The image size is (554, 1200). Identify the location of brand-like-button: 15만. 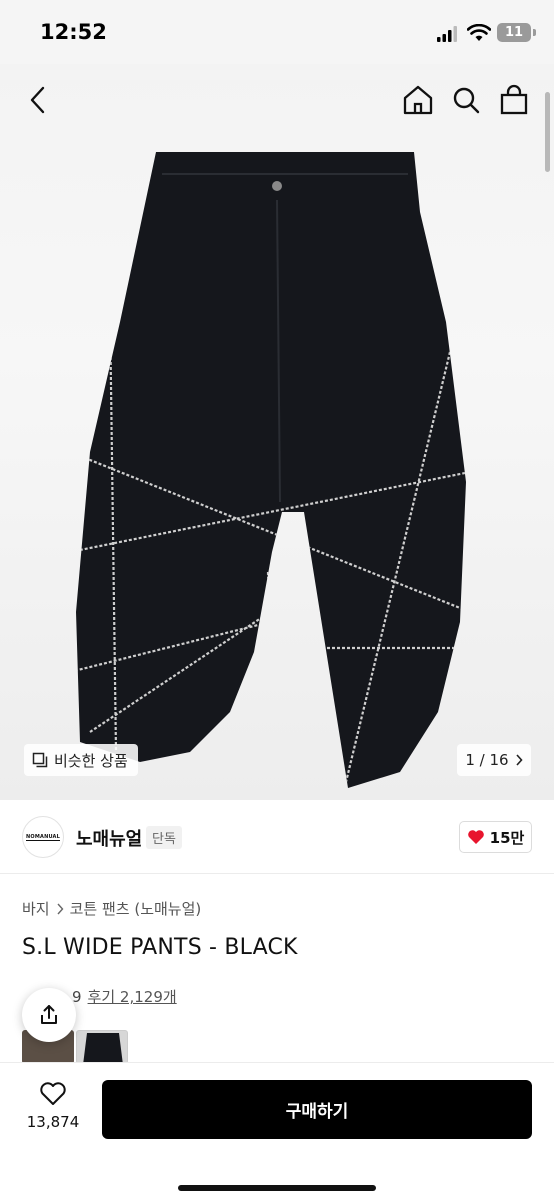
(495, 837).